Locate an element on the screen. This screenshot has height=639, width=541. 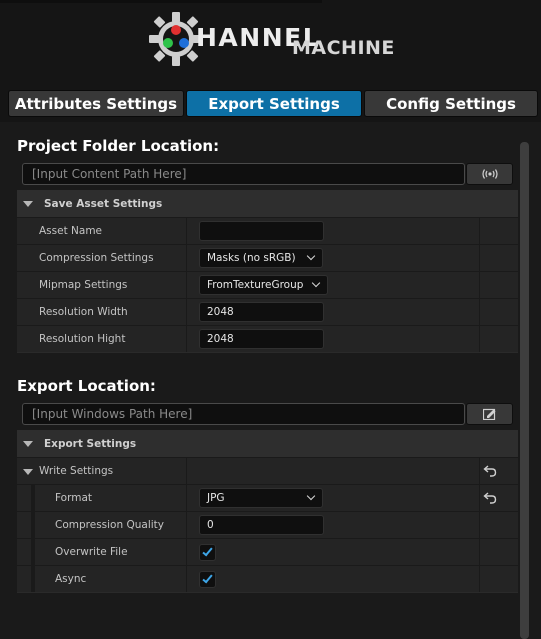
content-path-input: [Input Content Path Here] is located at coordinates (243, 174).